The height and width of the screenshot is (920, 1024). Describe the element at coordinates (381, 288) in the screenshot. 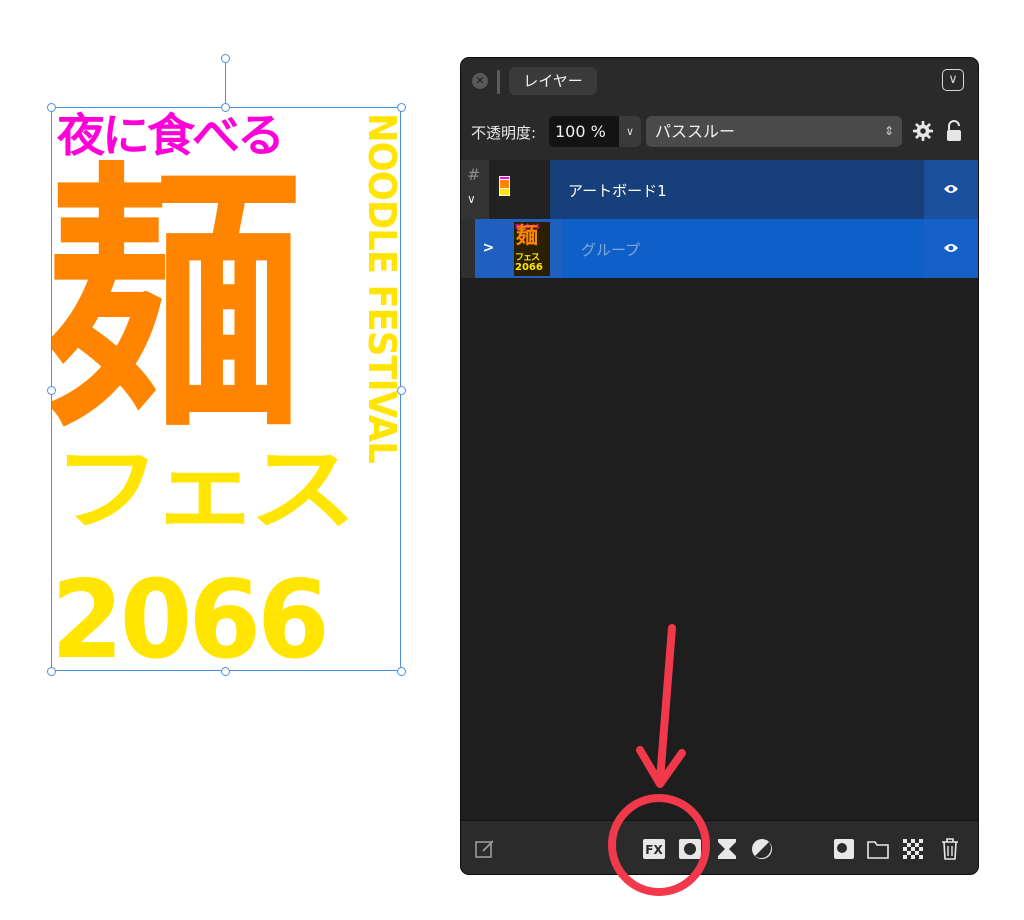

I see `poster-vertical-text: NOODLE FESTIVAL` at that location.